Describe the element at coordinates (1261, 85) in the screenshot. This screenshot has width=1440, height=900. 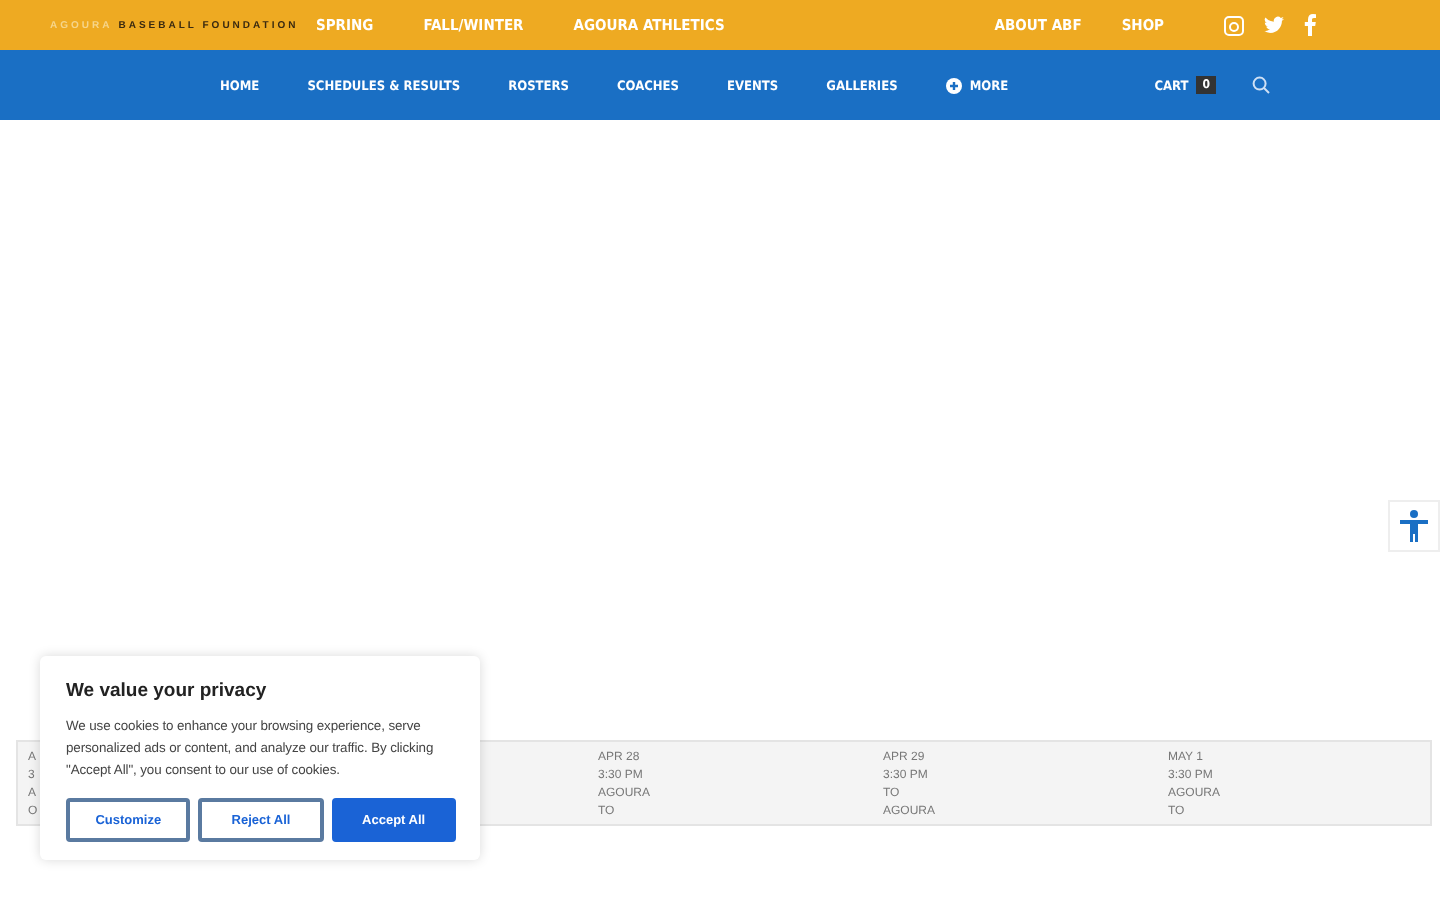
I see `search-icon` at that location.